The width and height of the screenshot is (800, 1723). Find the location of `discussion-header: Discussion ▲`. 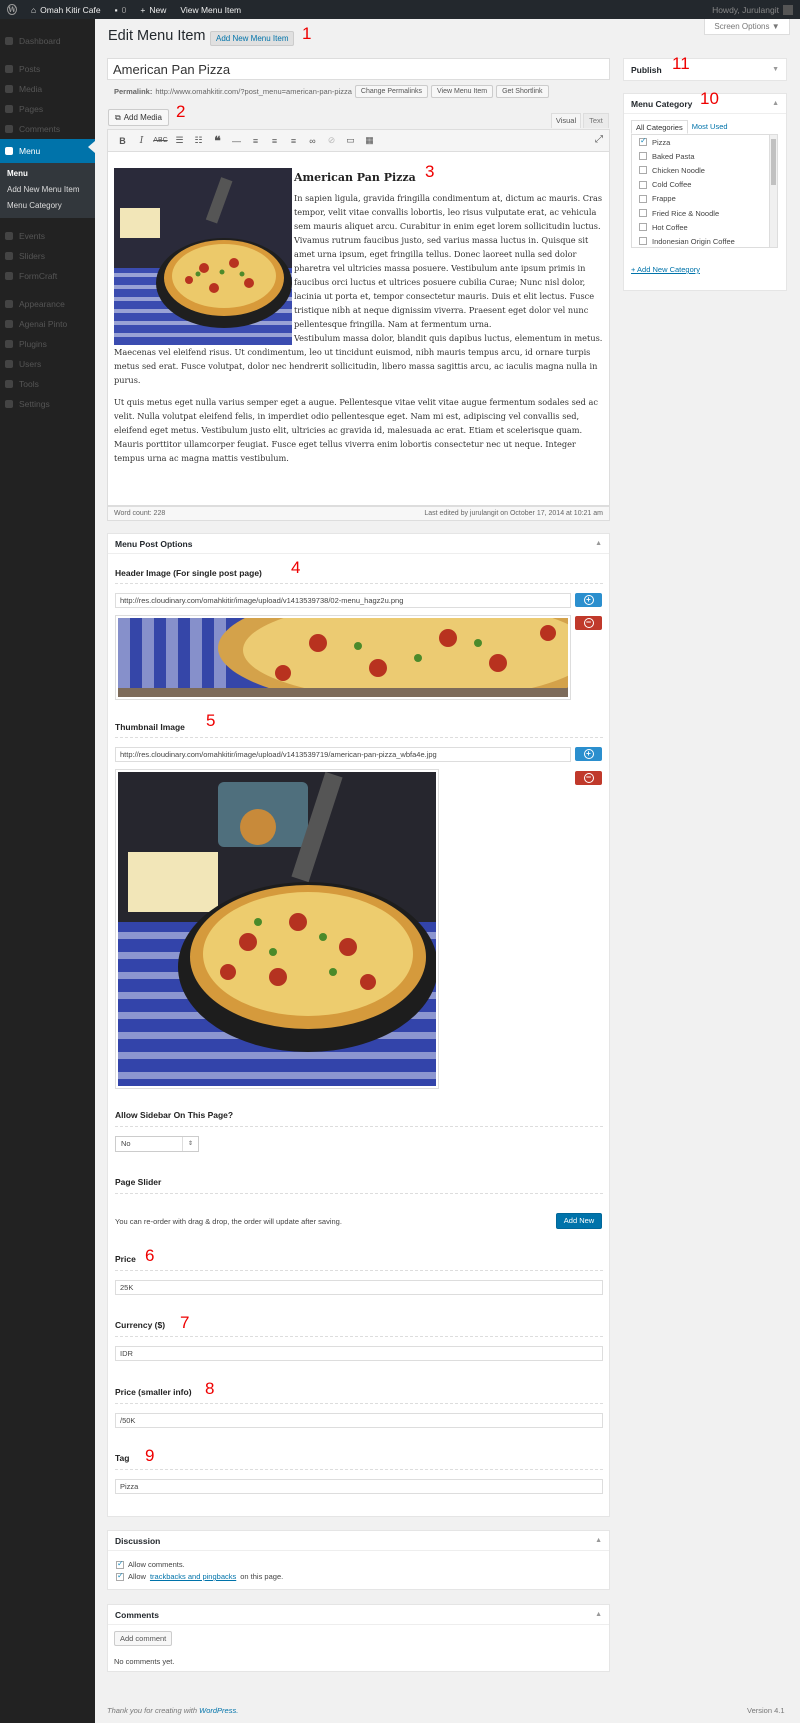

discussion-header: Discussion ▲ is located at coordinates (358, 1541).